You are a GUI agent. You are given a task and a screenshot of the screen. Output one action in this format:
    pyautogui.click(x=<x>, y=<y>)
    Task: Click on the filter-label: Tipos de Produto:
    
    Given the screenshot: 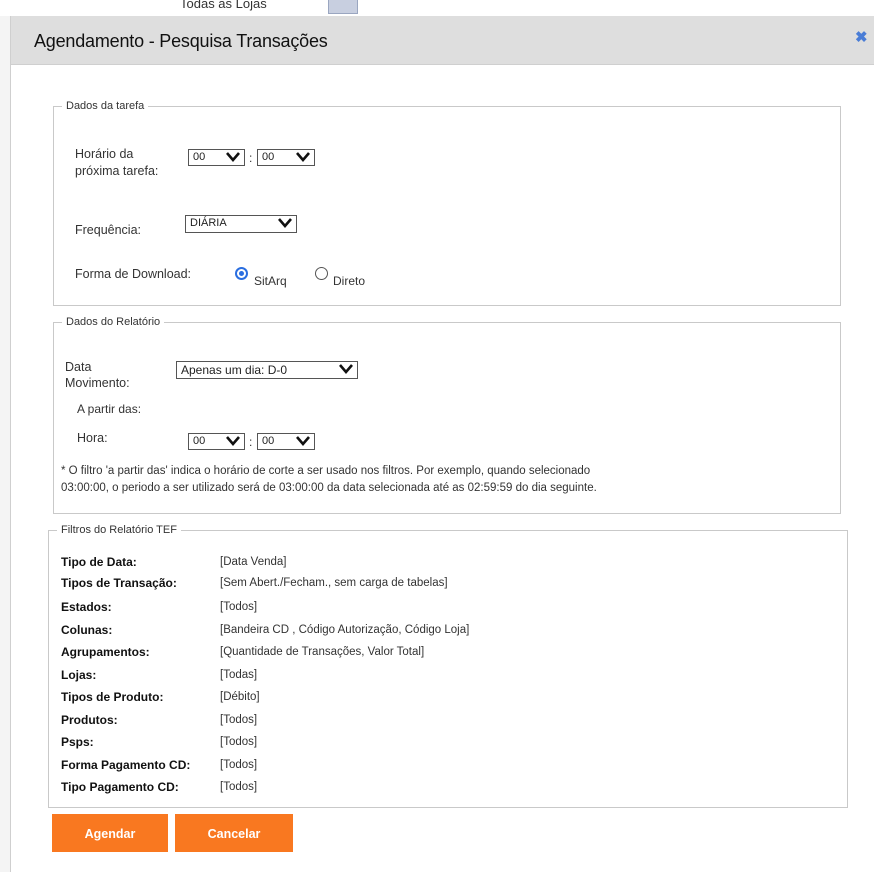 What is the action you would take?
    pyautogui.click(x=112, y=697)
    